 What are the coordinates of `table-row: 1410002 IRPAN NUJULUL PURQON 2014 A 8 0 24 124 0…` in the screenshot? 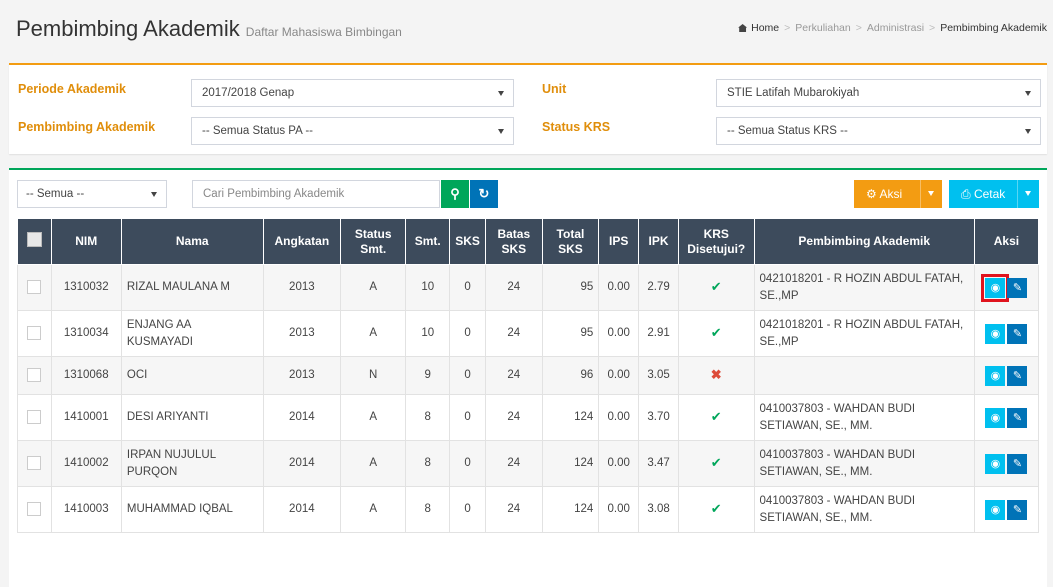 It's located at (528, 463).